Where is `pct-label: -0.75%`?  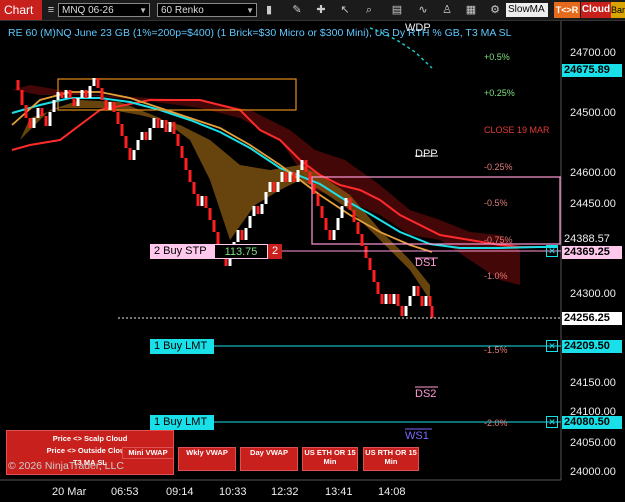 pct-label: -0.75% is located at coordinates (498, 240).